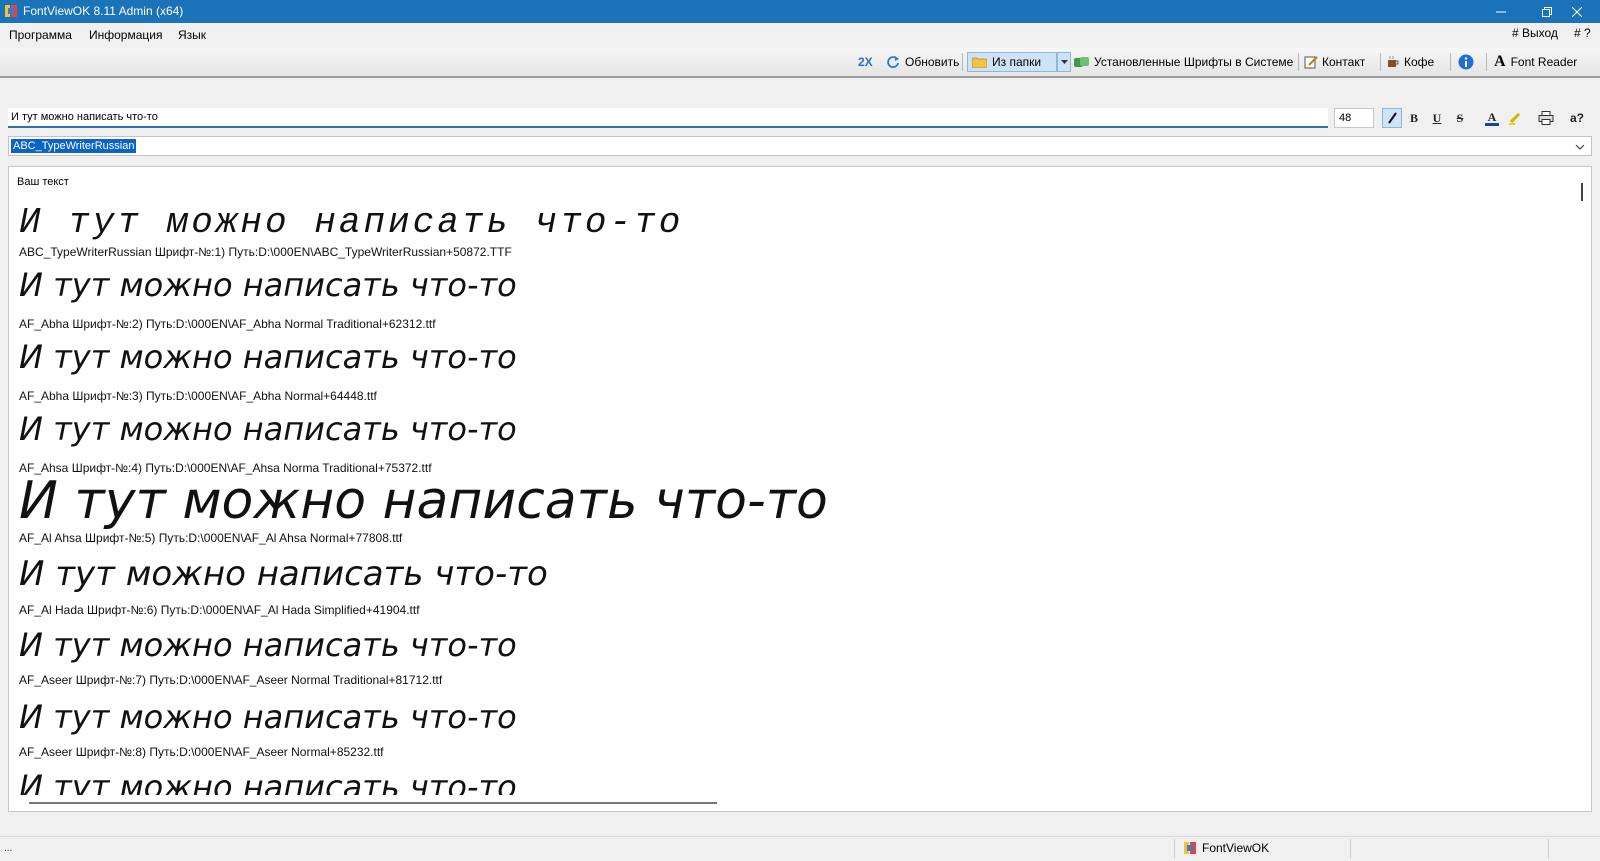  I want to click on close-button, so click(1577, 11).